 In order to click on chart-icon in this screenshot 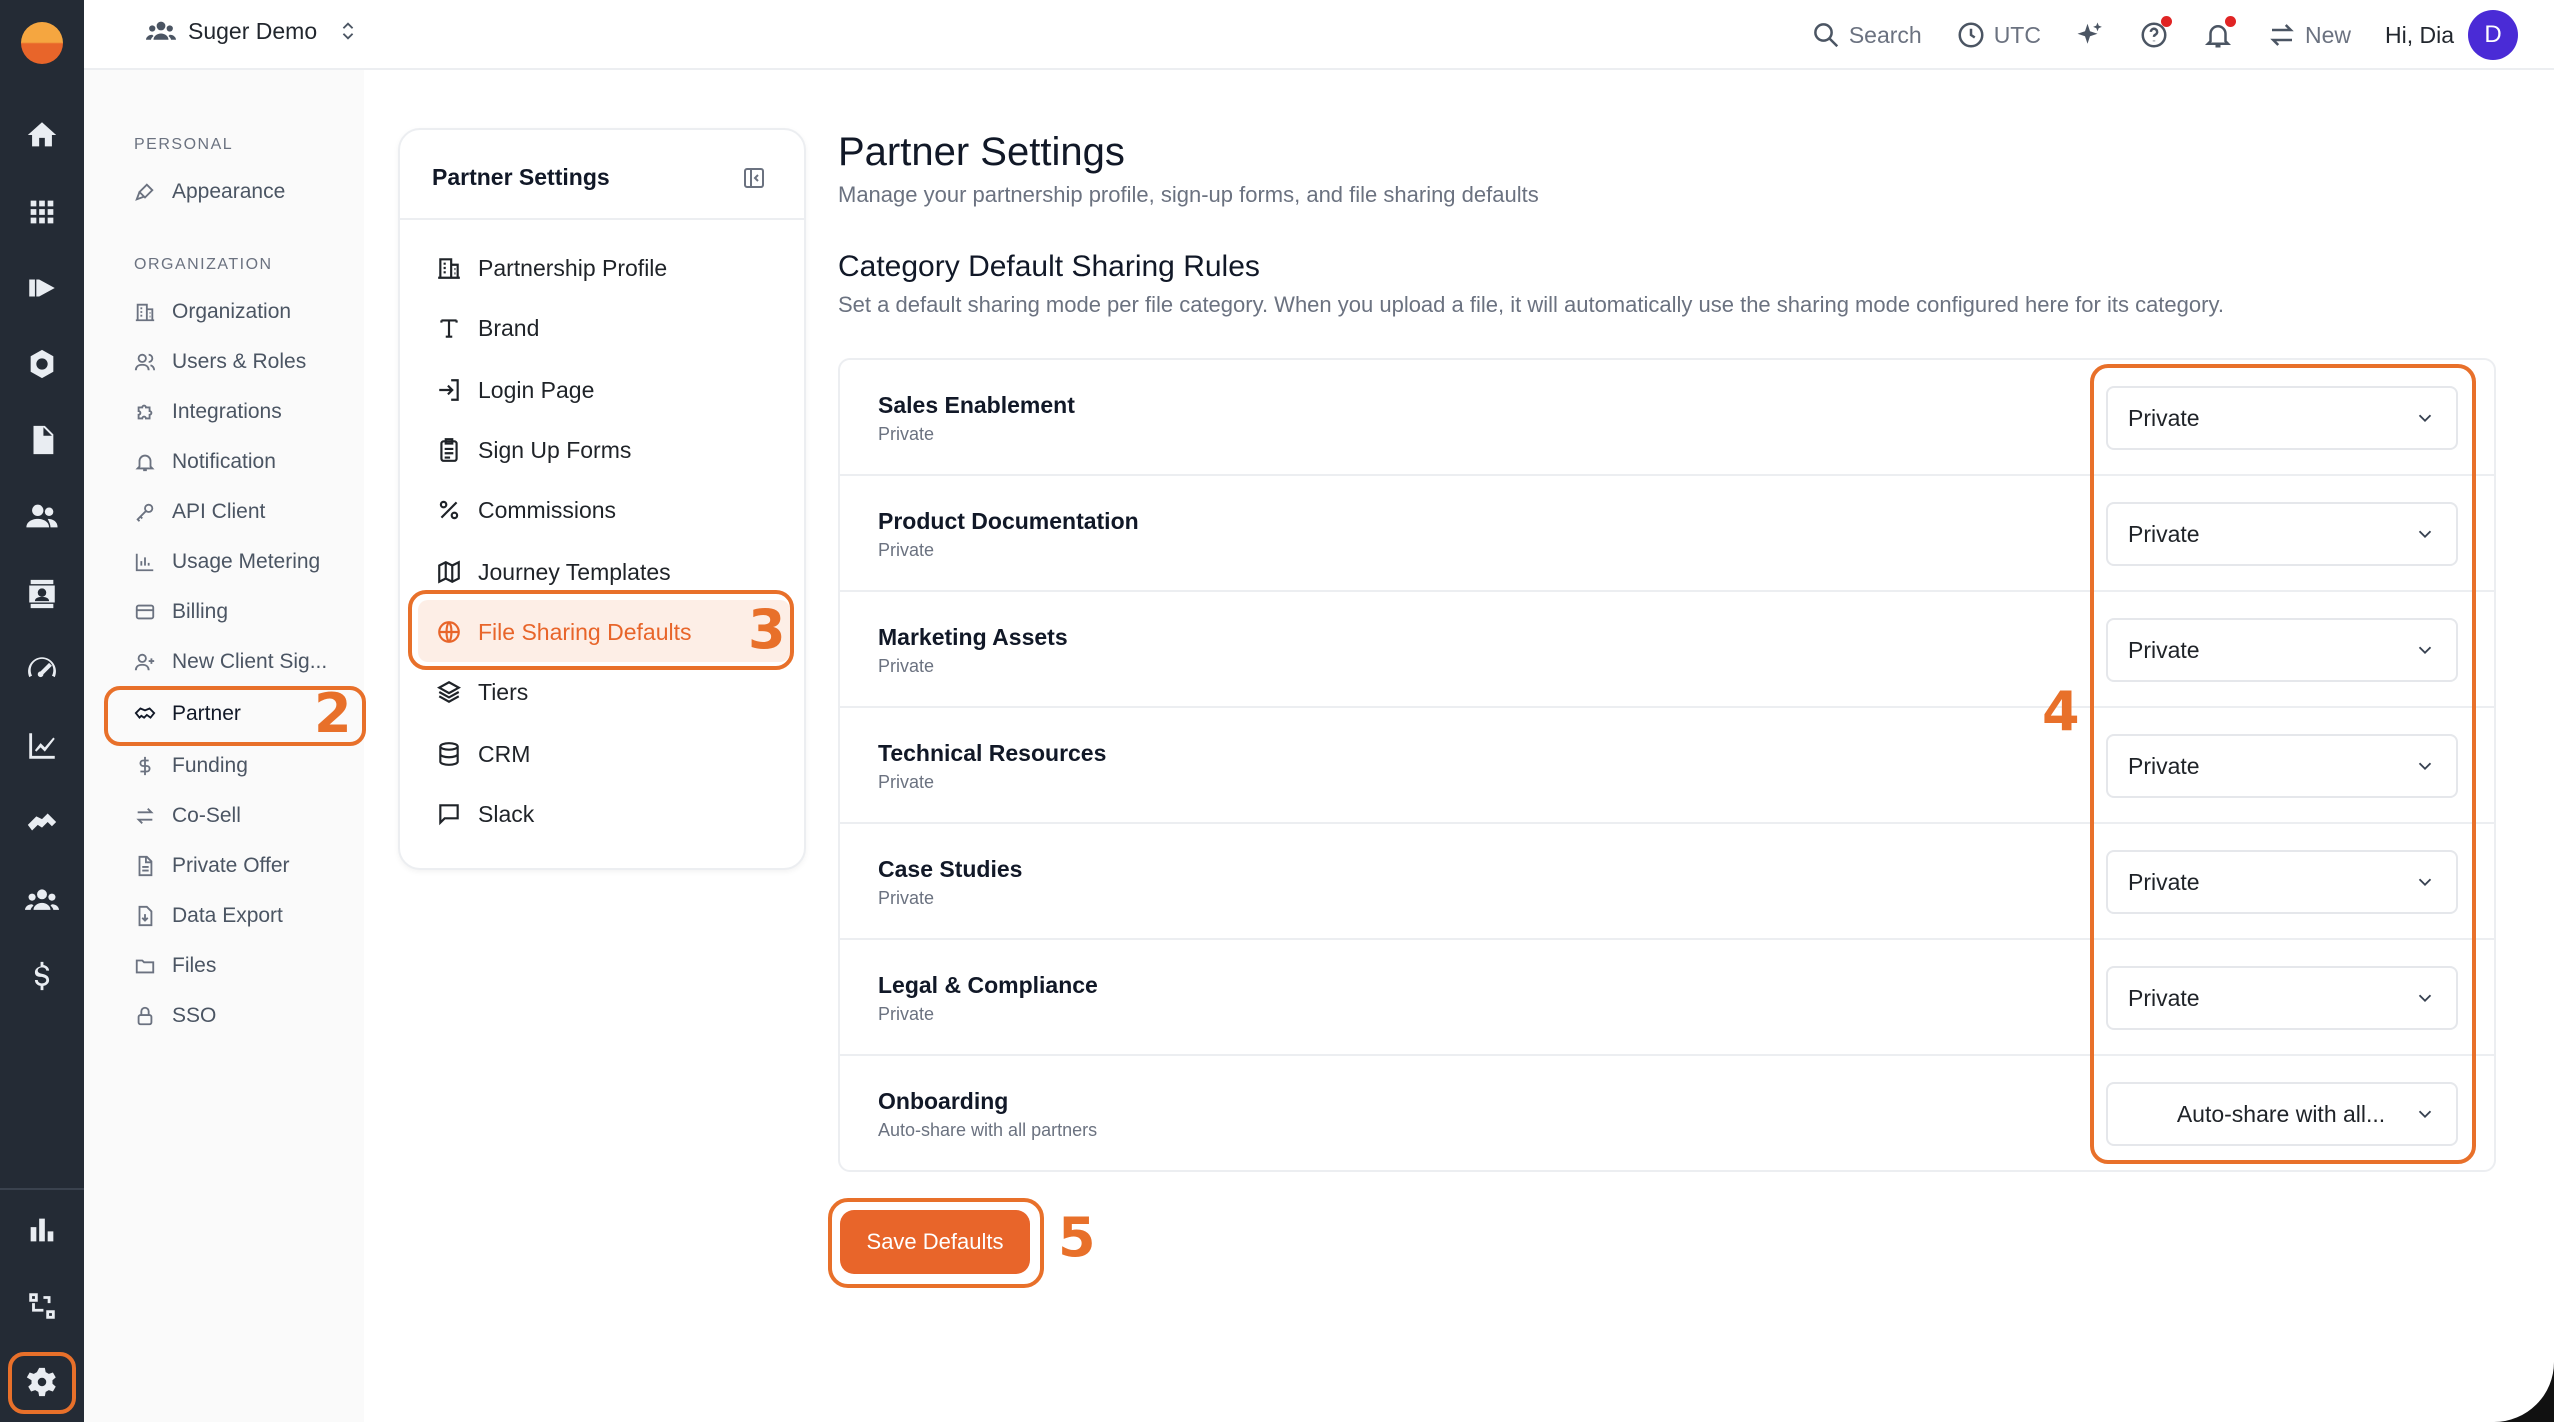, I will do `click(144, 562)`.